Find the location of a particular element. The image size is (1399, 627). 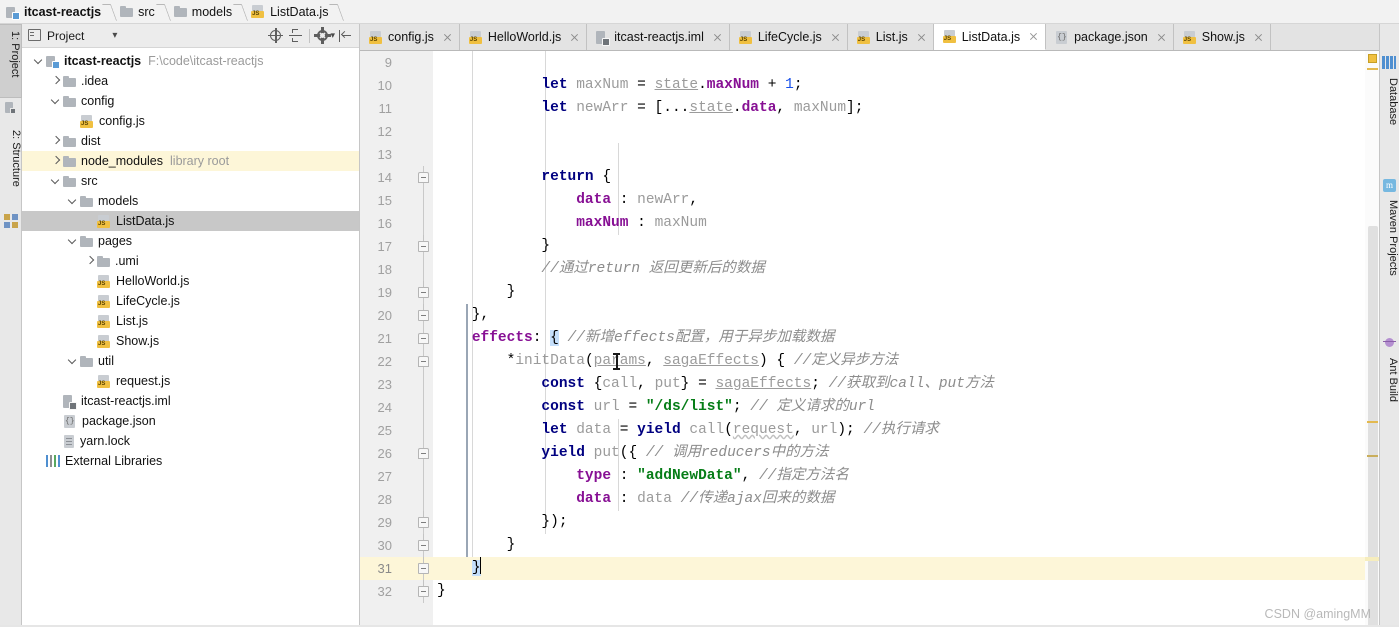

tree-node-external-libraries: External Libraries is located at coordinates (190, 461).